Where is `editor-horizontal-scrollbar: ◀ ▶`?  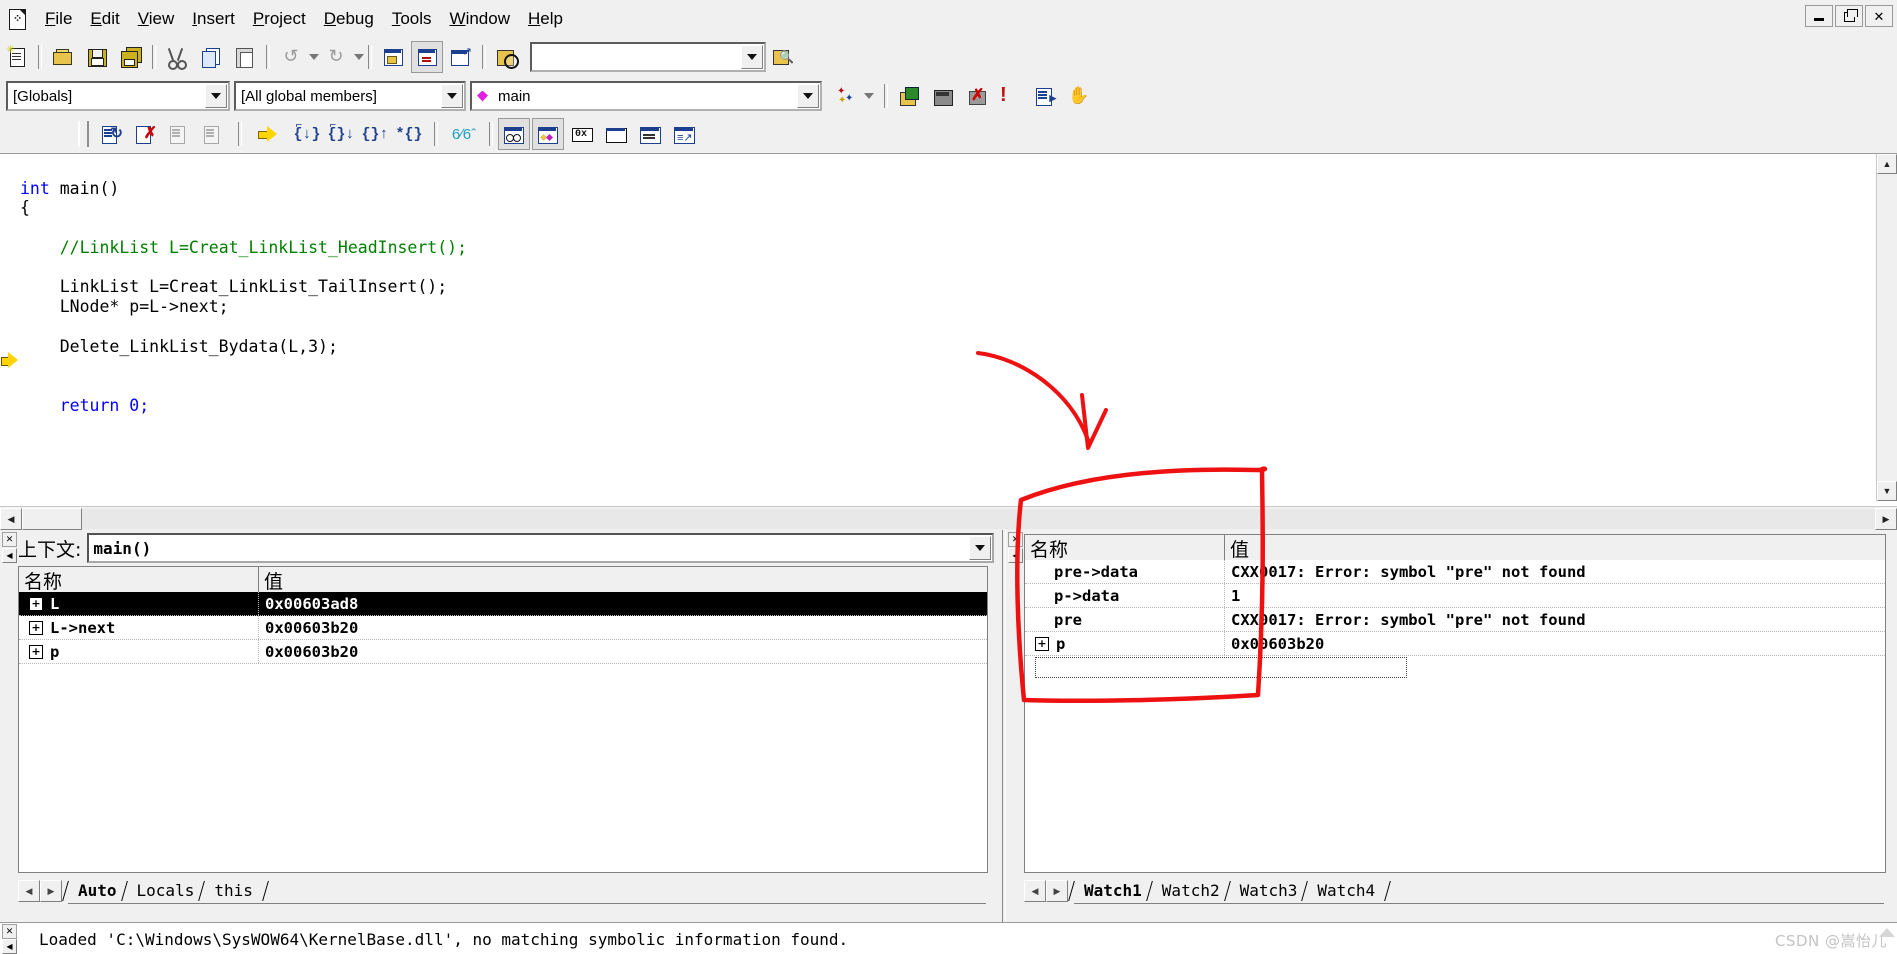 editor-horizontal-scrollbar: ◀ ▶ is located at coordinates (948, 518).